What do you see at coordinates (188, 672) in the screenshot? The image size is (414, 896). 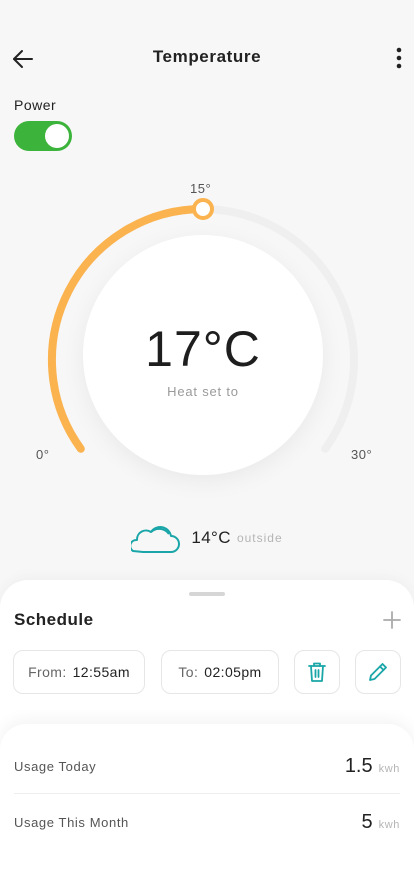 I see `to-label: To:` at bounding box center [188, 672].